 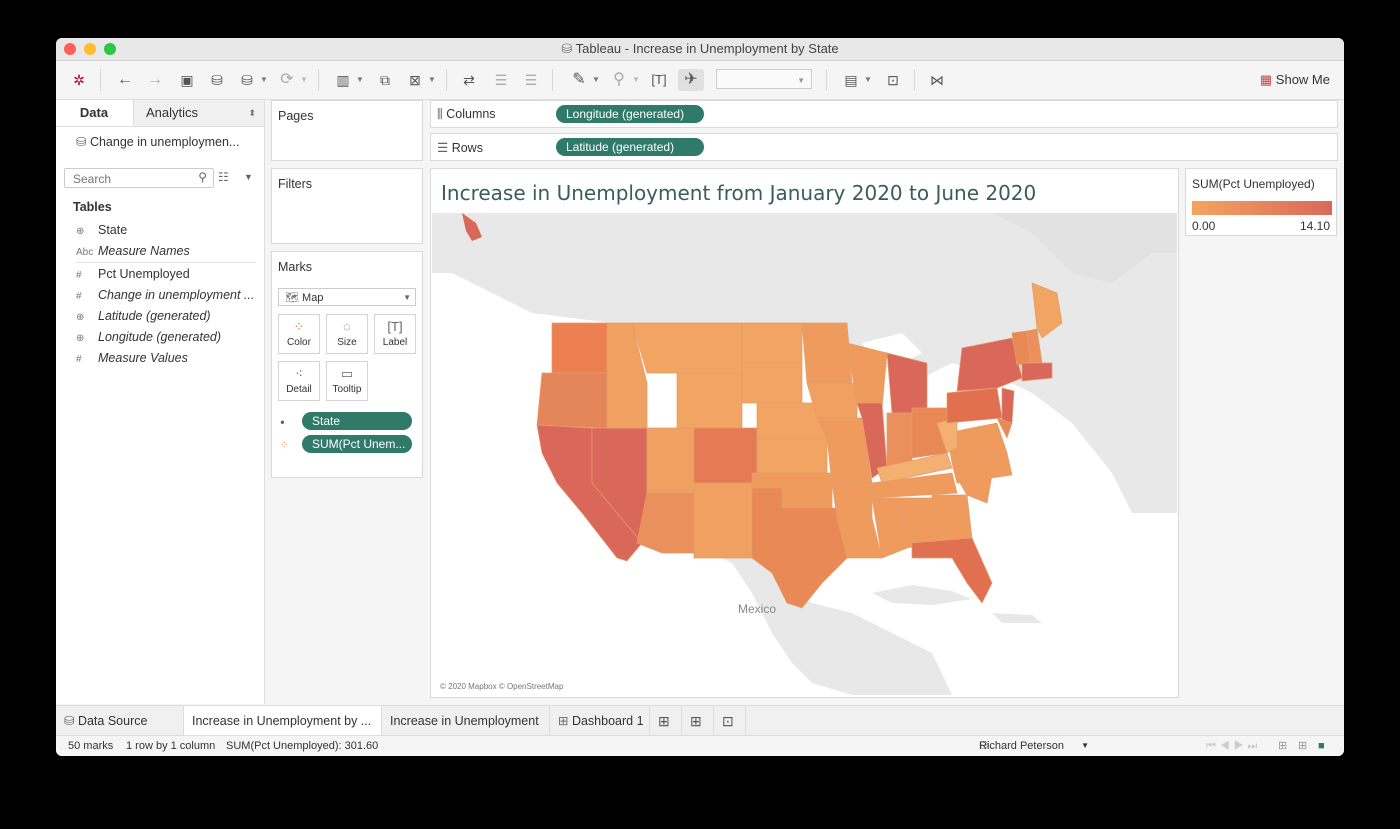 I want to click on pause-updates-icon: ⛁, so click(x=247, y=80).